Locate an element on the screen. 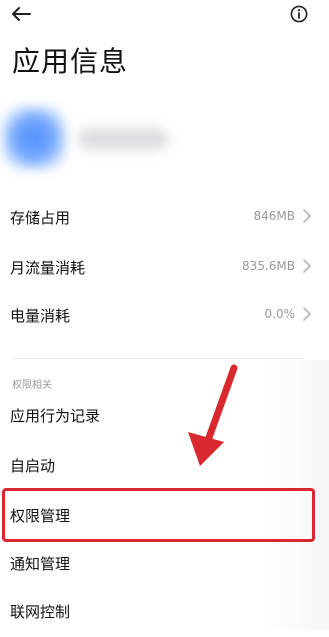  battery-usage-row: 电量消耗 0.0% is located at coordinates (164, 316).